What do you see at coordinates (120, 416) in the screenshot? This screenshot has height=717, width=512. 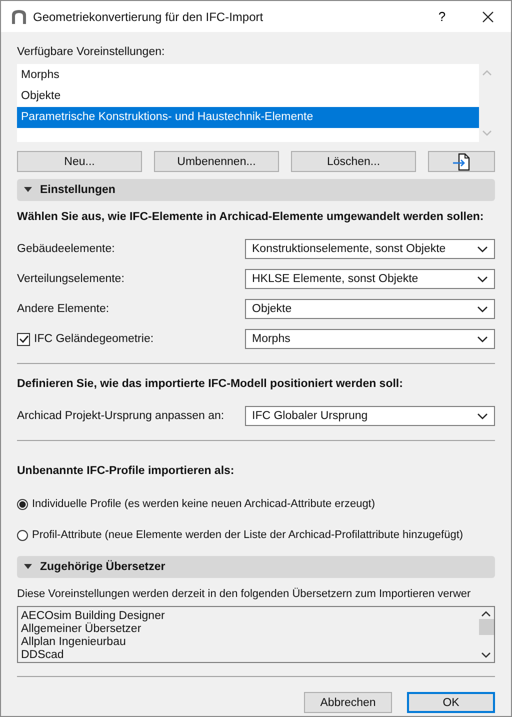 I see `field-label: Archicad Projekt-Ursprung anpassen an:` at bounding box center [120, 416].